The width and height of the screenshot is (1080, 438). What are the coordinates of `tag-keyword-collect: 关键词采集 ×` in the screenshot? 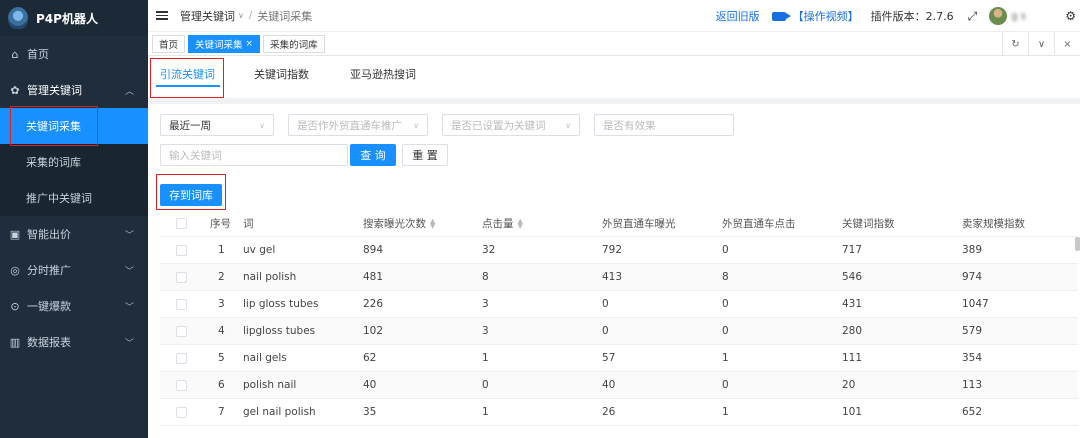 It's located at (224, 43).